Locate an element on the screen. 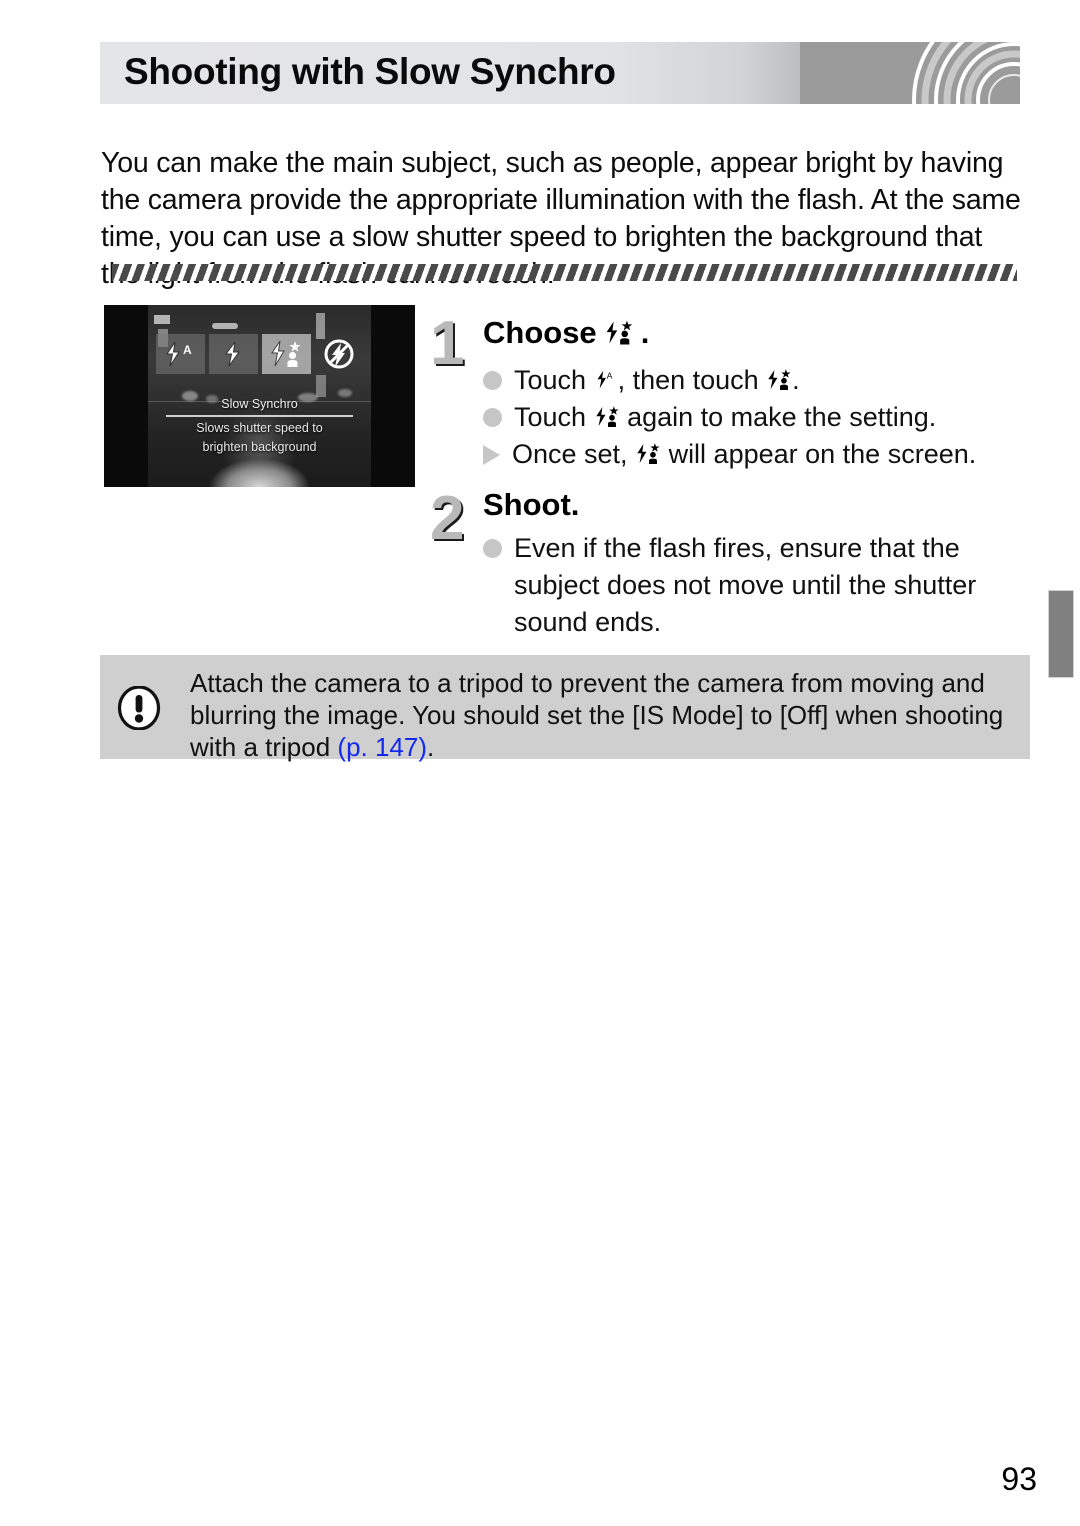 Image resolution: width=1080 pixels, height=1526 pixels. step-1-bullet-3: Once set, will appear on the screen. is located at coordinates (755, 454).